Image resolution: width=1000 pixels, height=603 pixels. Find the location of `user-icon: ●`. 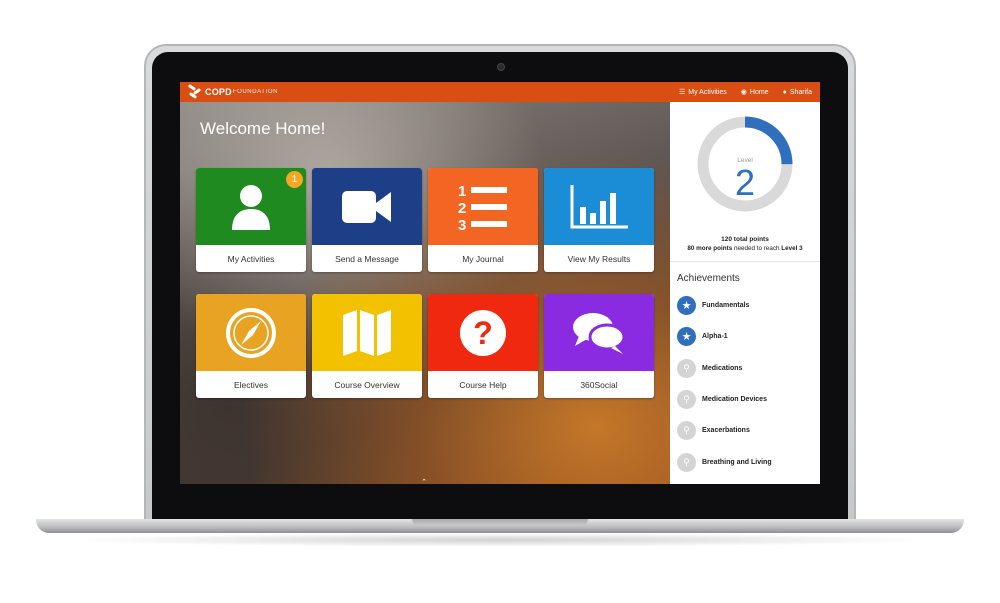

user-icon: ● is located at coordinates (784, 92).